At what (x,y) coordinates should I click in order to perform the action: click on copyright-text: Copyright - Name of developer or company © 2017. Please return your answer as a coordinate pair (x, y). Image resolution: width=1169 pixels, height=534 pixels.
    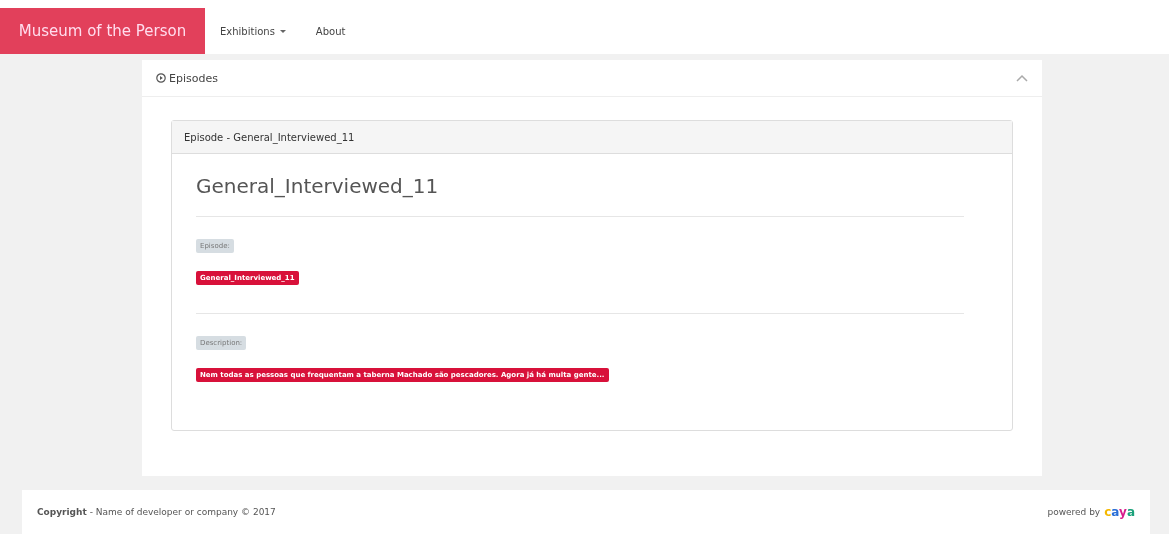
    Looking at the image, I should click on (156, 512).